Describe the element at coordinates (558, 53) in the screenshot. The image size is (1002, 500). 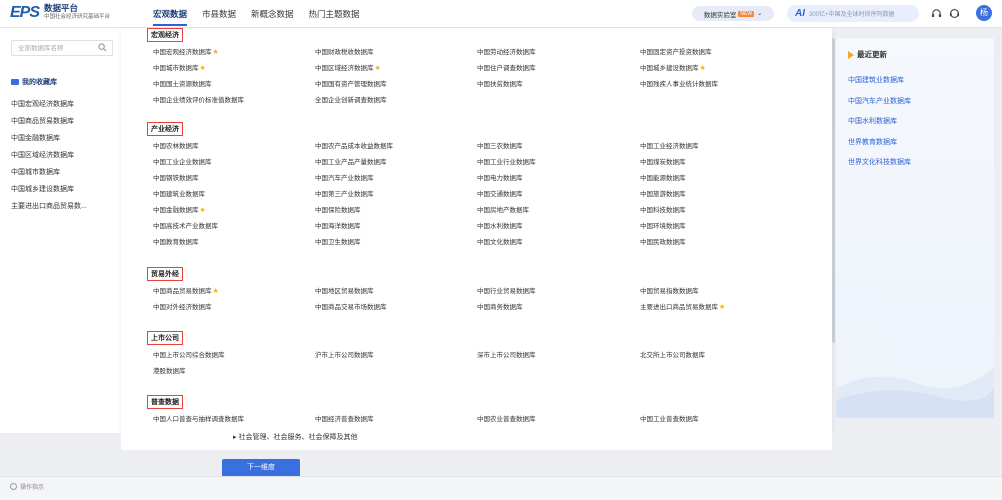
I see `database-link: 中国劳动经济数据库` at that location.